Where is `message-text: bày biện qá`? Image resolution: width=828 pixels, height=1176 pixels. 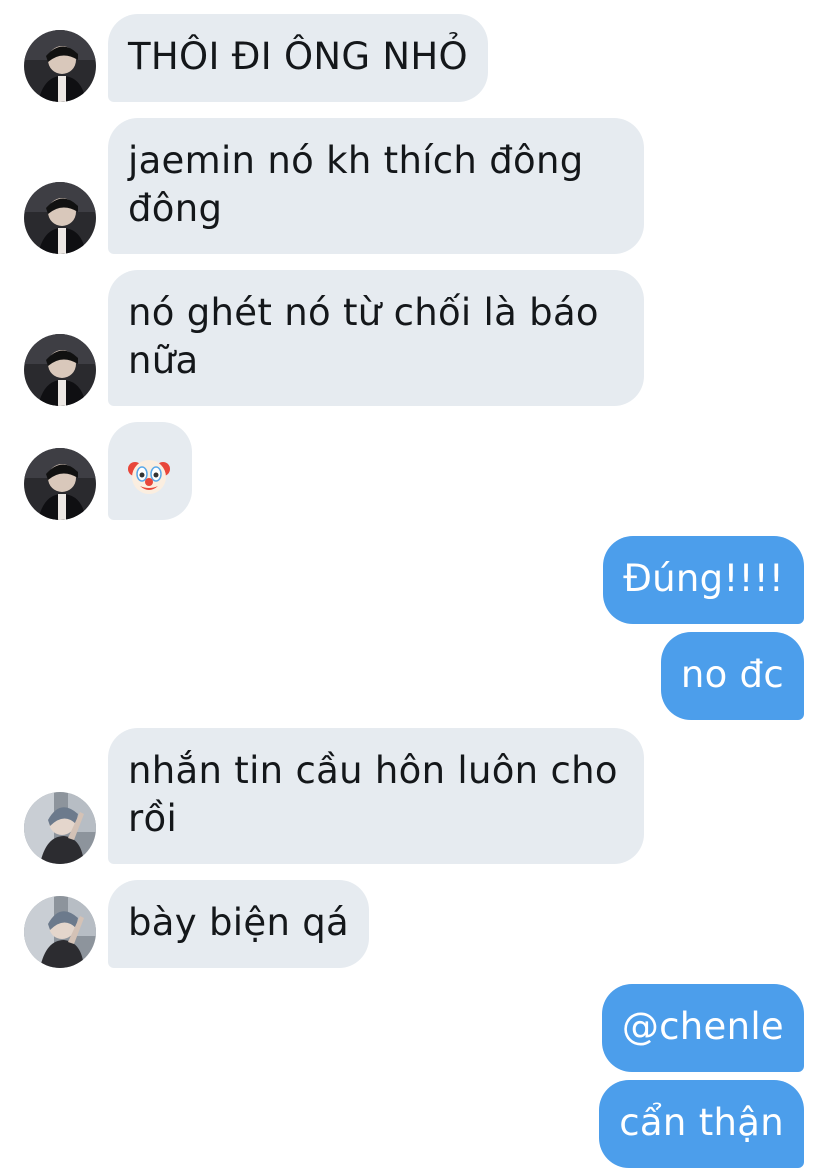
message-text: bày biện qá is located at coordinates (239, 922).